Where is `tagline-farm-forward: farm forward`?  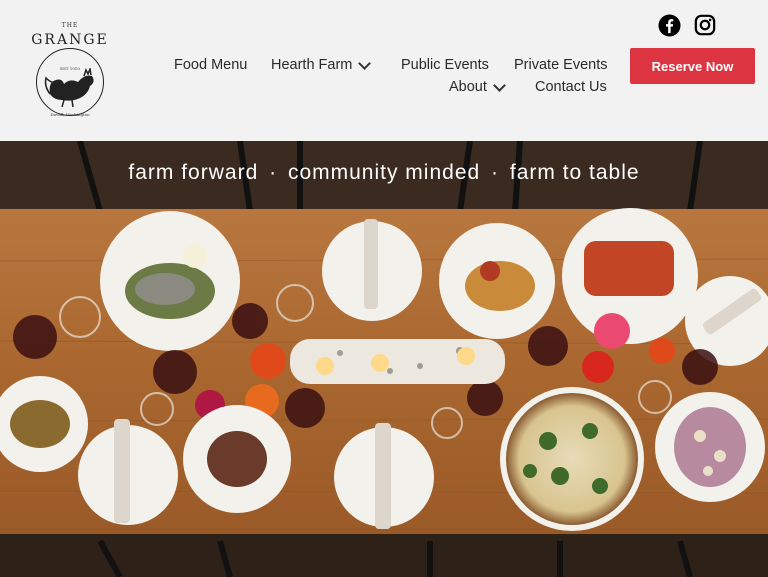 tagline-farm-forward: farm forward is located at coordinates (193, 172).